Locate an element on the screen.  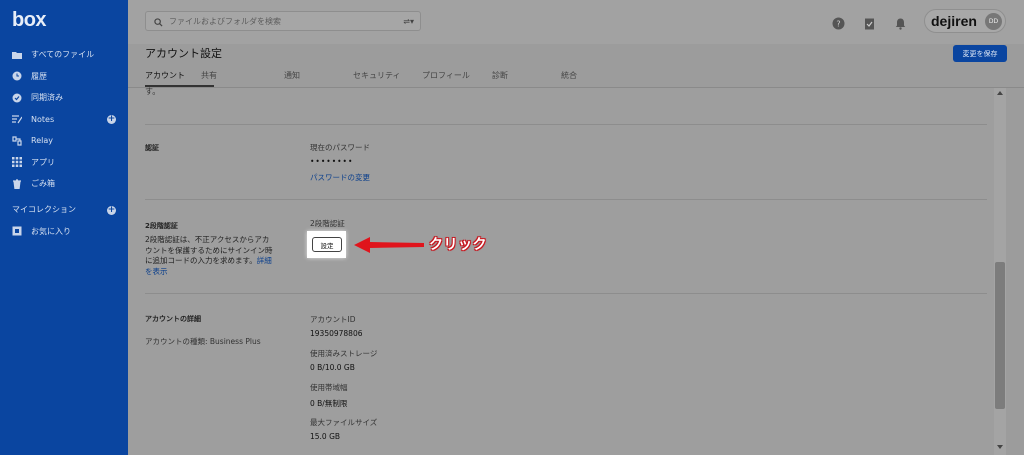
help-icon: ? is located at coordinates (838, 22).